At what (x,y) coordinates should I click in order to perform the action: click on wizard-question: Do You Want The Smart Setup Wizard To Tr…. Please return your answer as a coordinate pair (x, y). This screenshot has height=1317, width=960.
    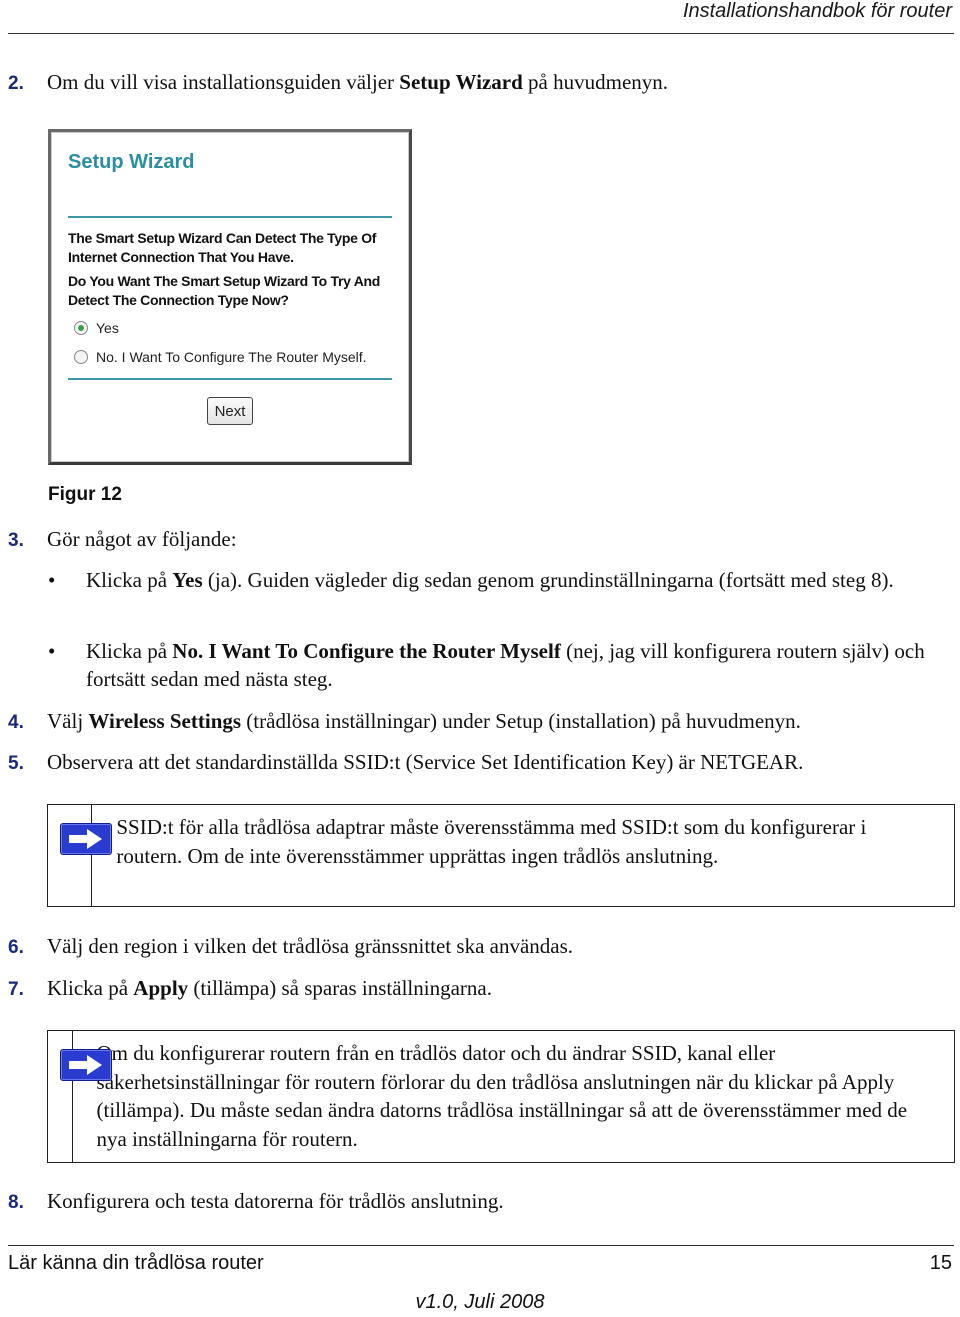
    Looking at the image, I should click on (224, 290).